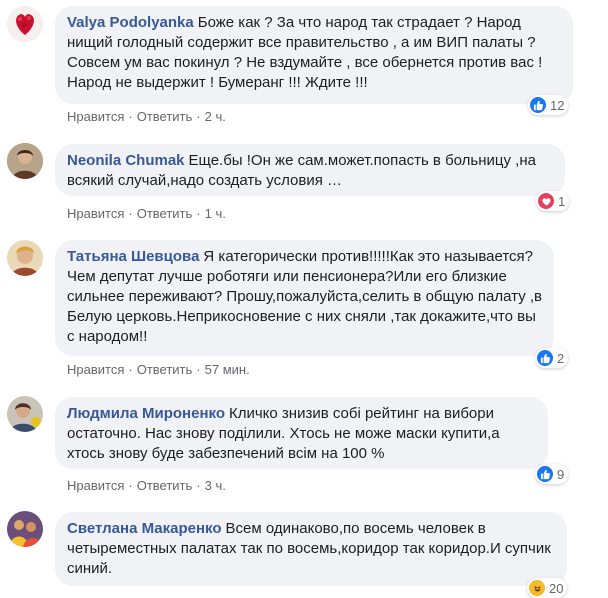 Image resolution: width=608 pixels, height=598 pixels. What do you see at coordinates (215, 485) in the screenshot?
I see `timestamp: 3 ч.` at bounding box center [215, 485].